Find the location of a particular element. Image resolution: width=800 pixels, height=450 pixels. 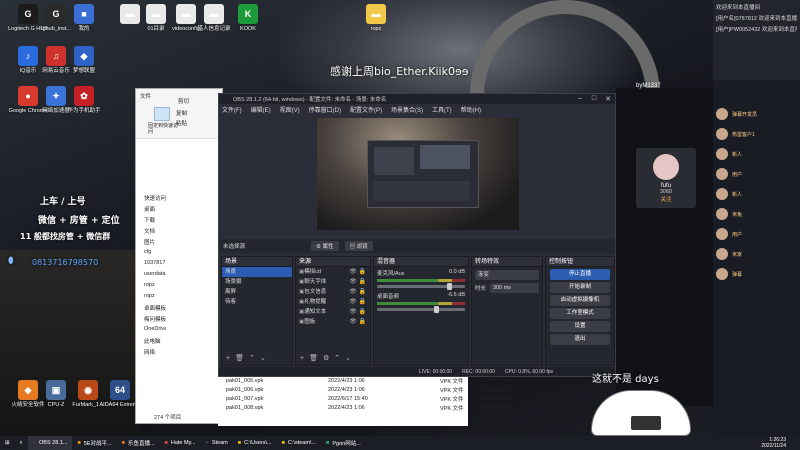

menu-item: 文件(F) is located at coordinates (232, 109).